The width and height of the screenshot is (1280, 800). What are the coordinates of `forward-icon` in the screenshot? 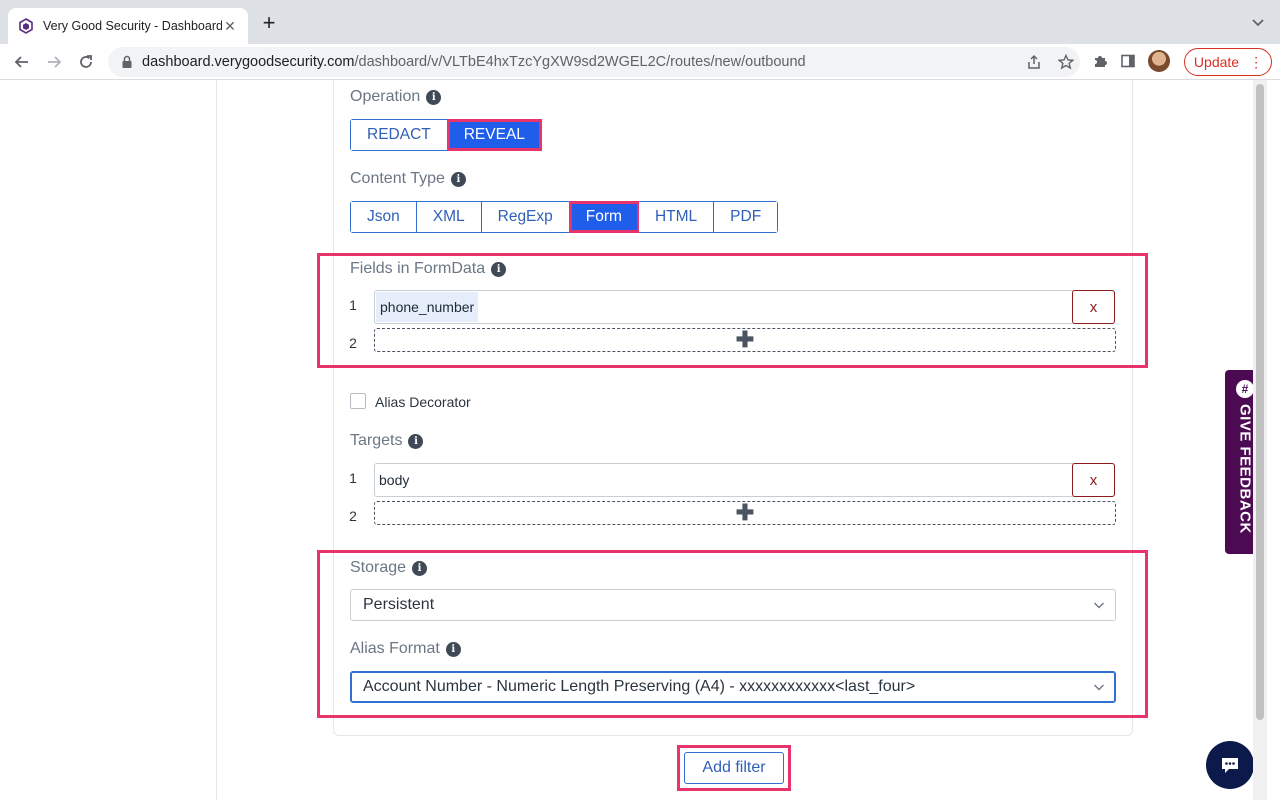 It's located at (54, 62).